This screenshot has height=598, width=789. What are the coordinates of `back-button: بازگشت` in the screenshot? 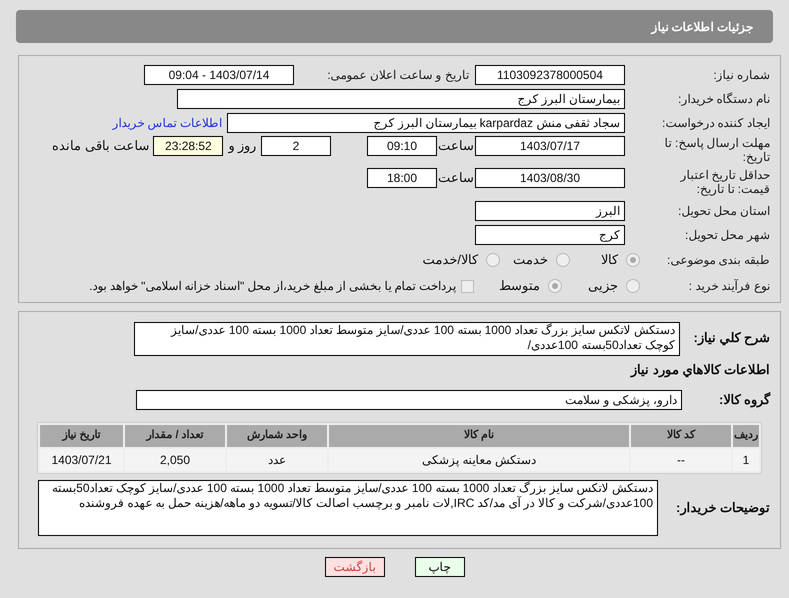 It's located at (354, 566).